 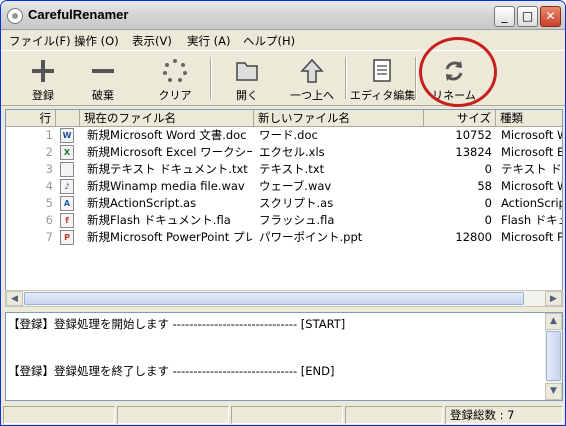 I want to click on file-size: 13824, so click(x=473, y=152).